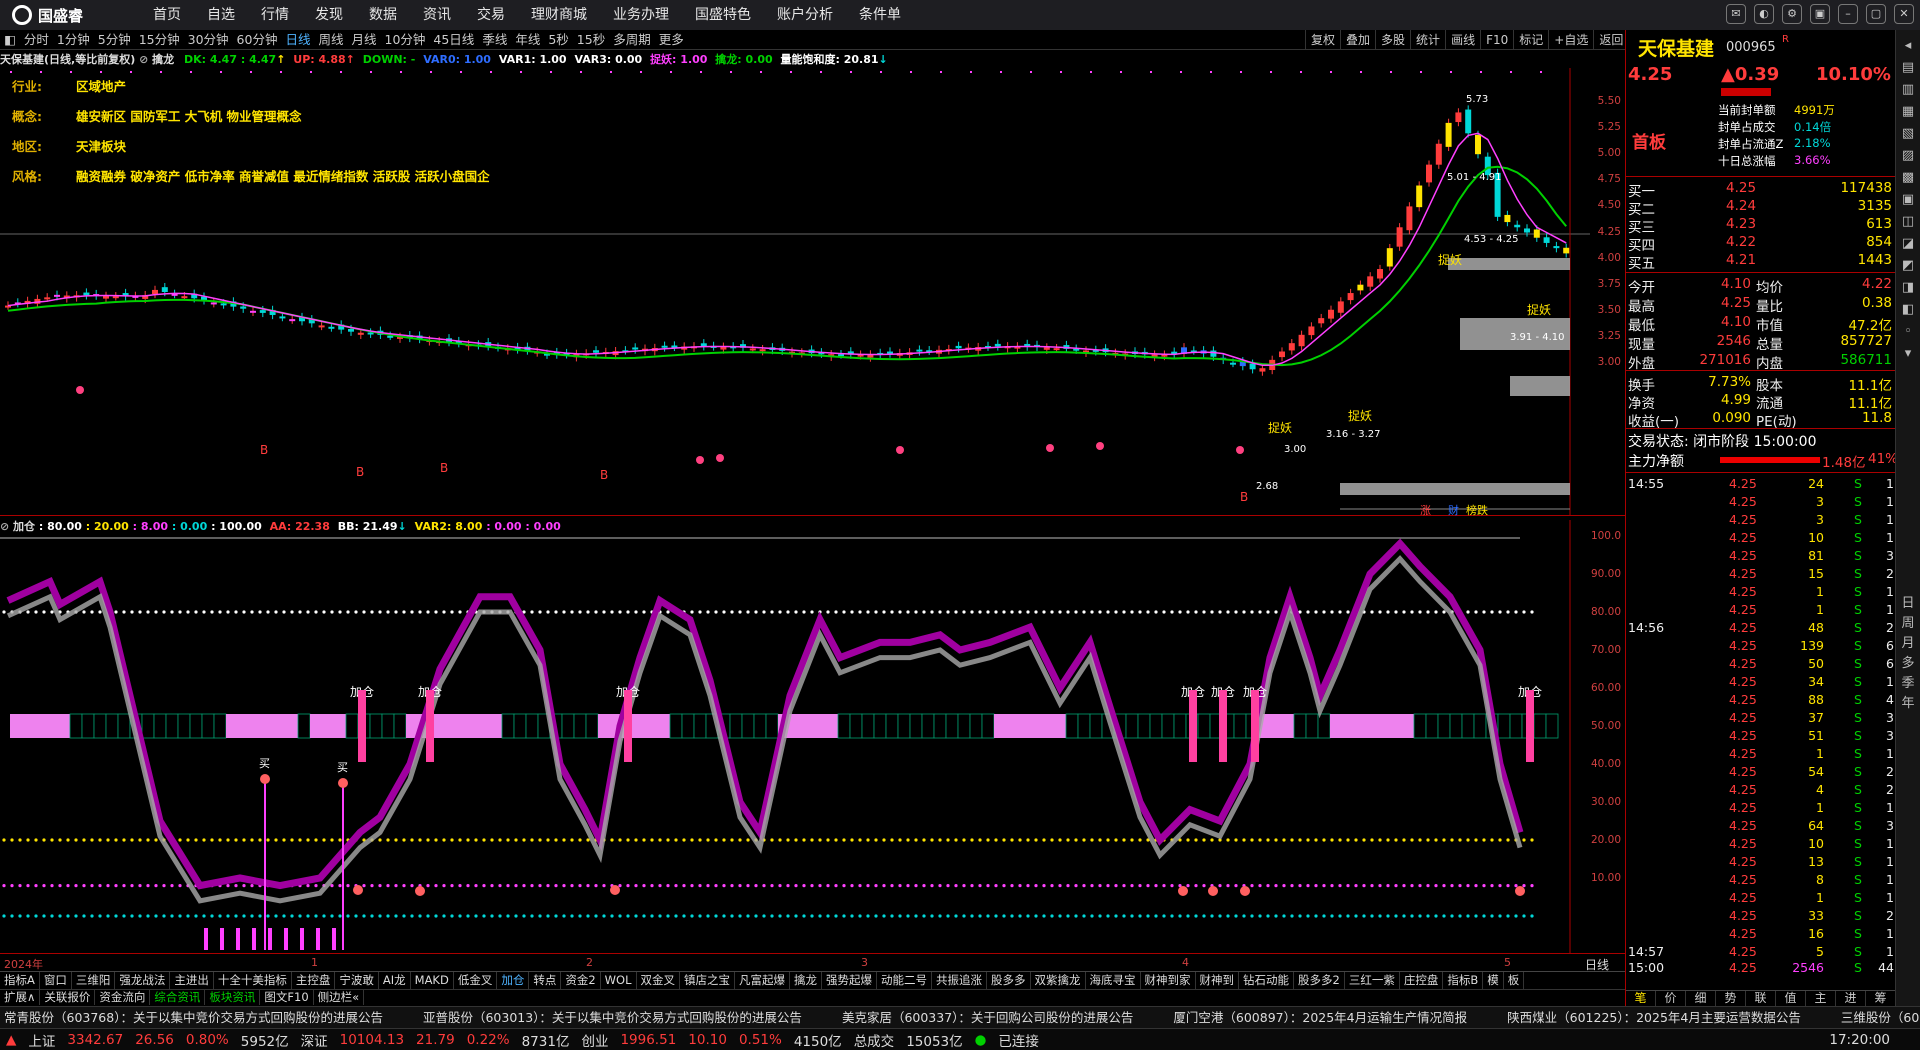  What do you see at coordinates (476, 980) in the screenshot?
I see `indicator-tab: 低金叉` at bounding box center [476, 980].